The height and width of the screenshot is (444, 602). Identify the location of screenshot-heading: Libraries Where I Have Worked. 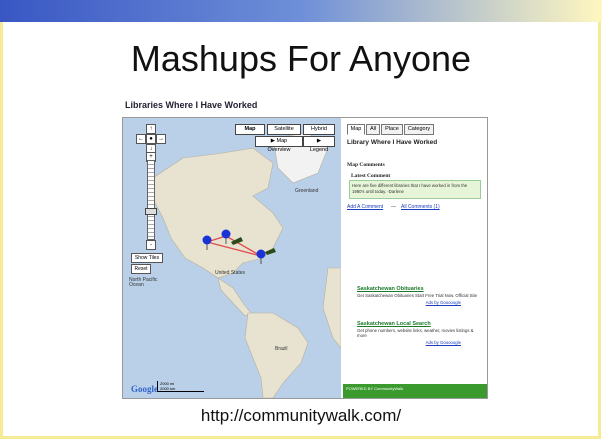
(191, 105).